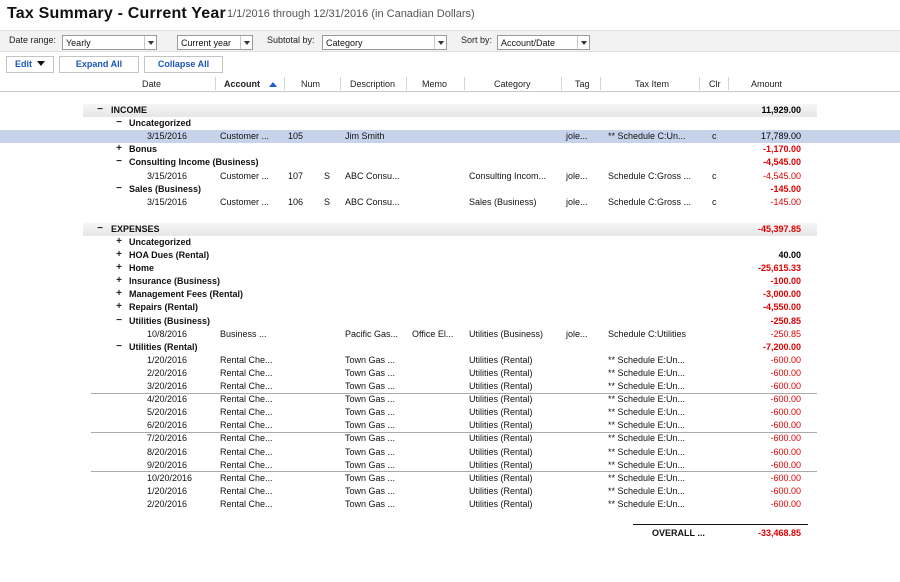 The width and height of the screenshot is (900, 582). I want to click on category-group-row: + Management Fees (Rental) -3,000.00, so click(450, 294).